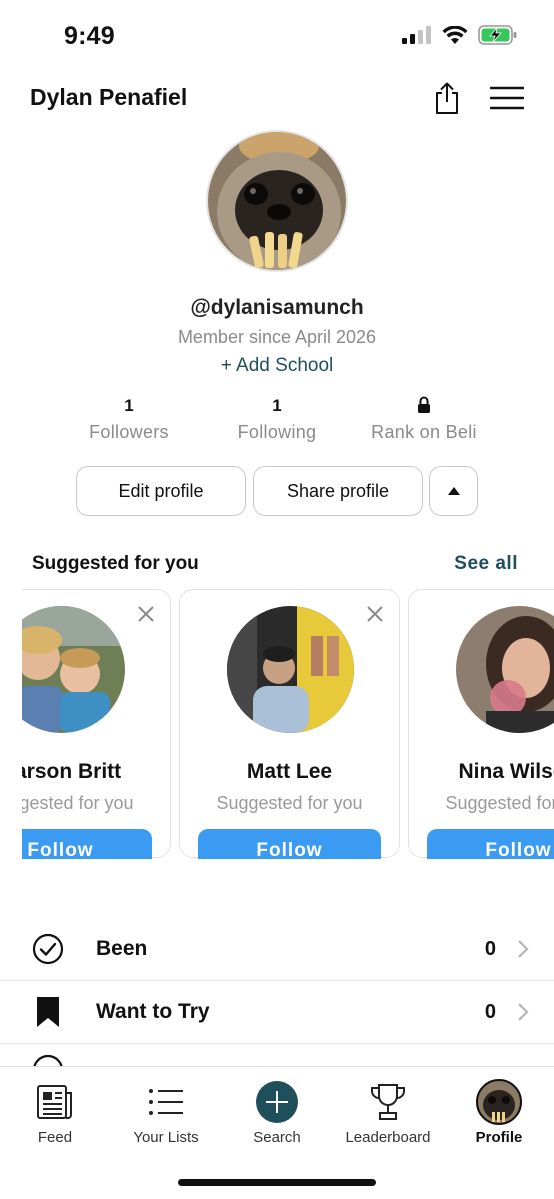 This screenshot has width=554, height=1199. Describe the element at coordinates (277, 1102) in the screenshot. I see `plus-circle-icon` at that location.